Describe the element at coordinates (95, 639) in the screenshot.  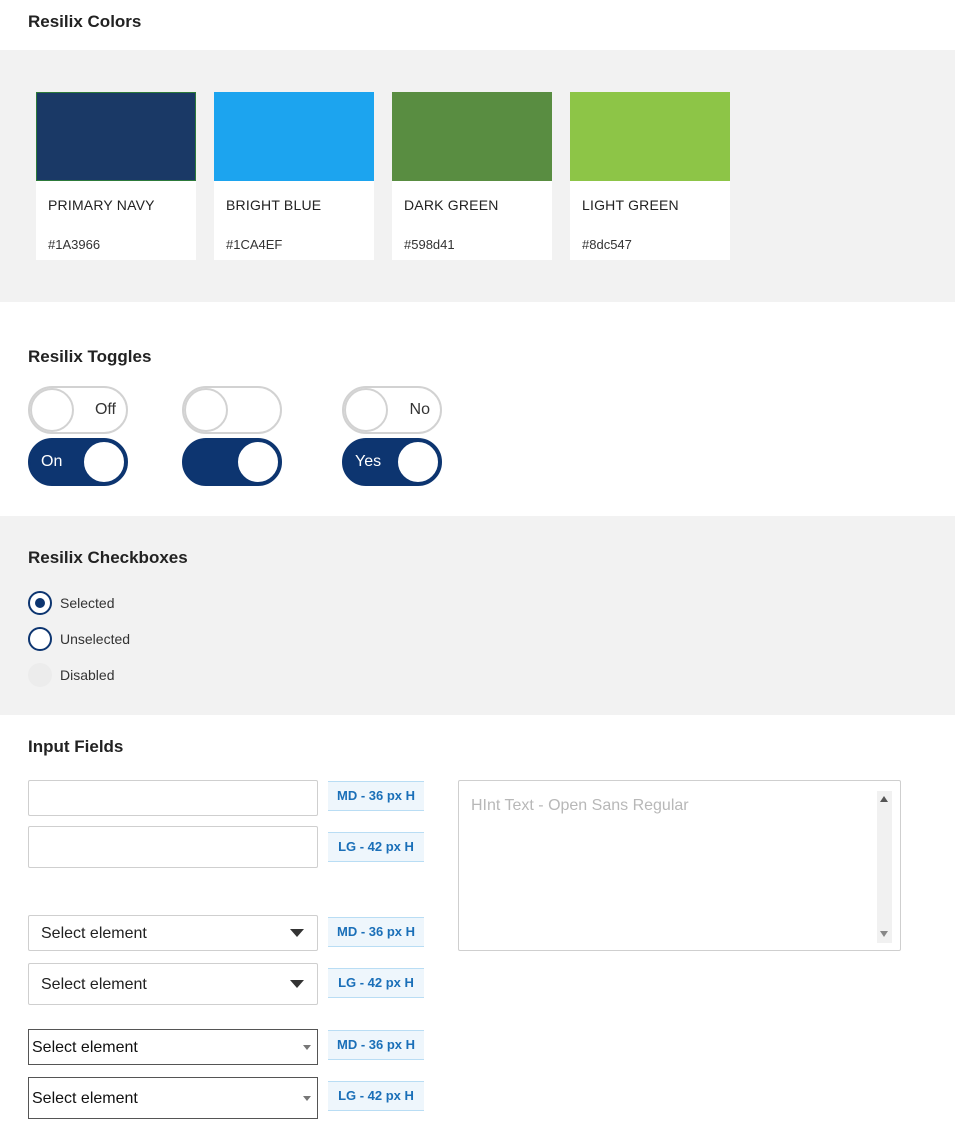
I see `radio-label: Unselected` at that location.